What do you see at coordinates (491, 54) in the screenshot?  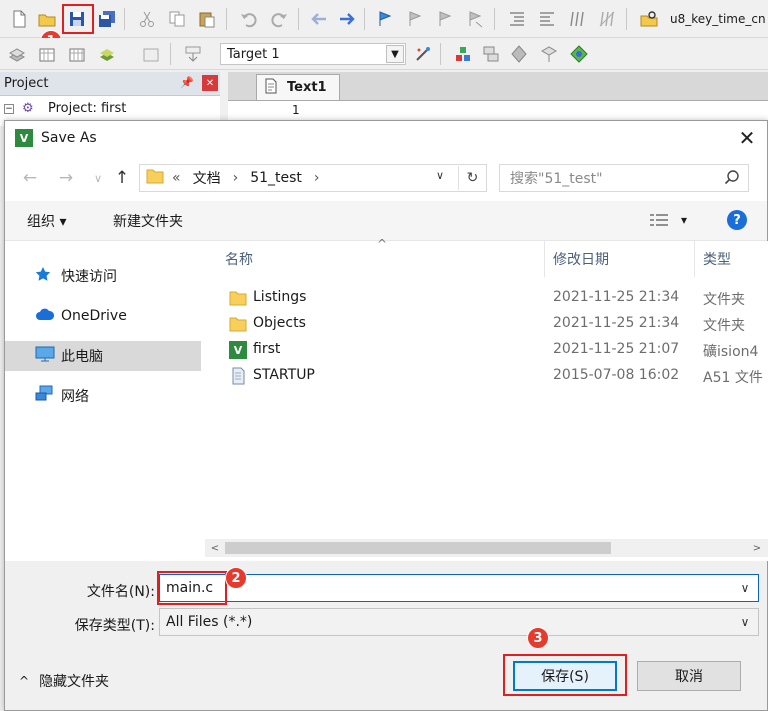 I see `file-extensions-icon` at bounding box center [491, 54].